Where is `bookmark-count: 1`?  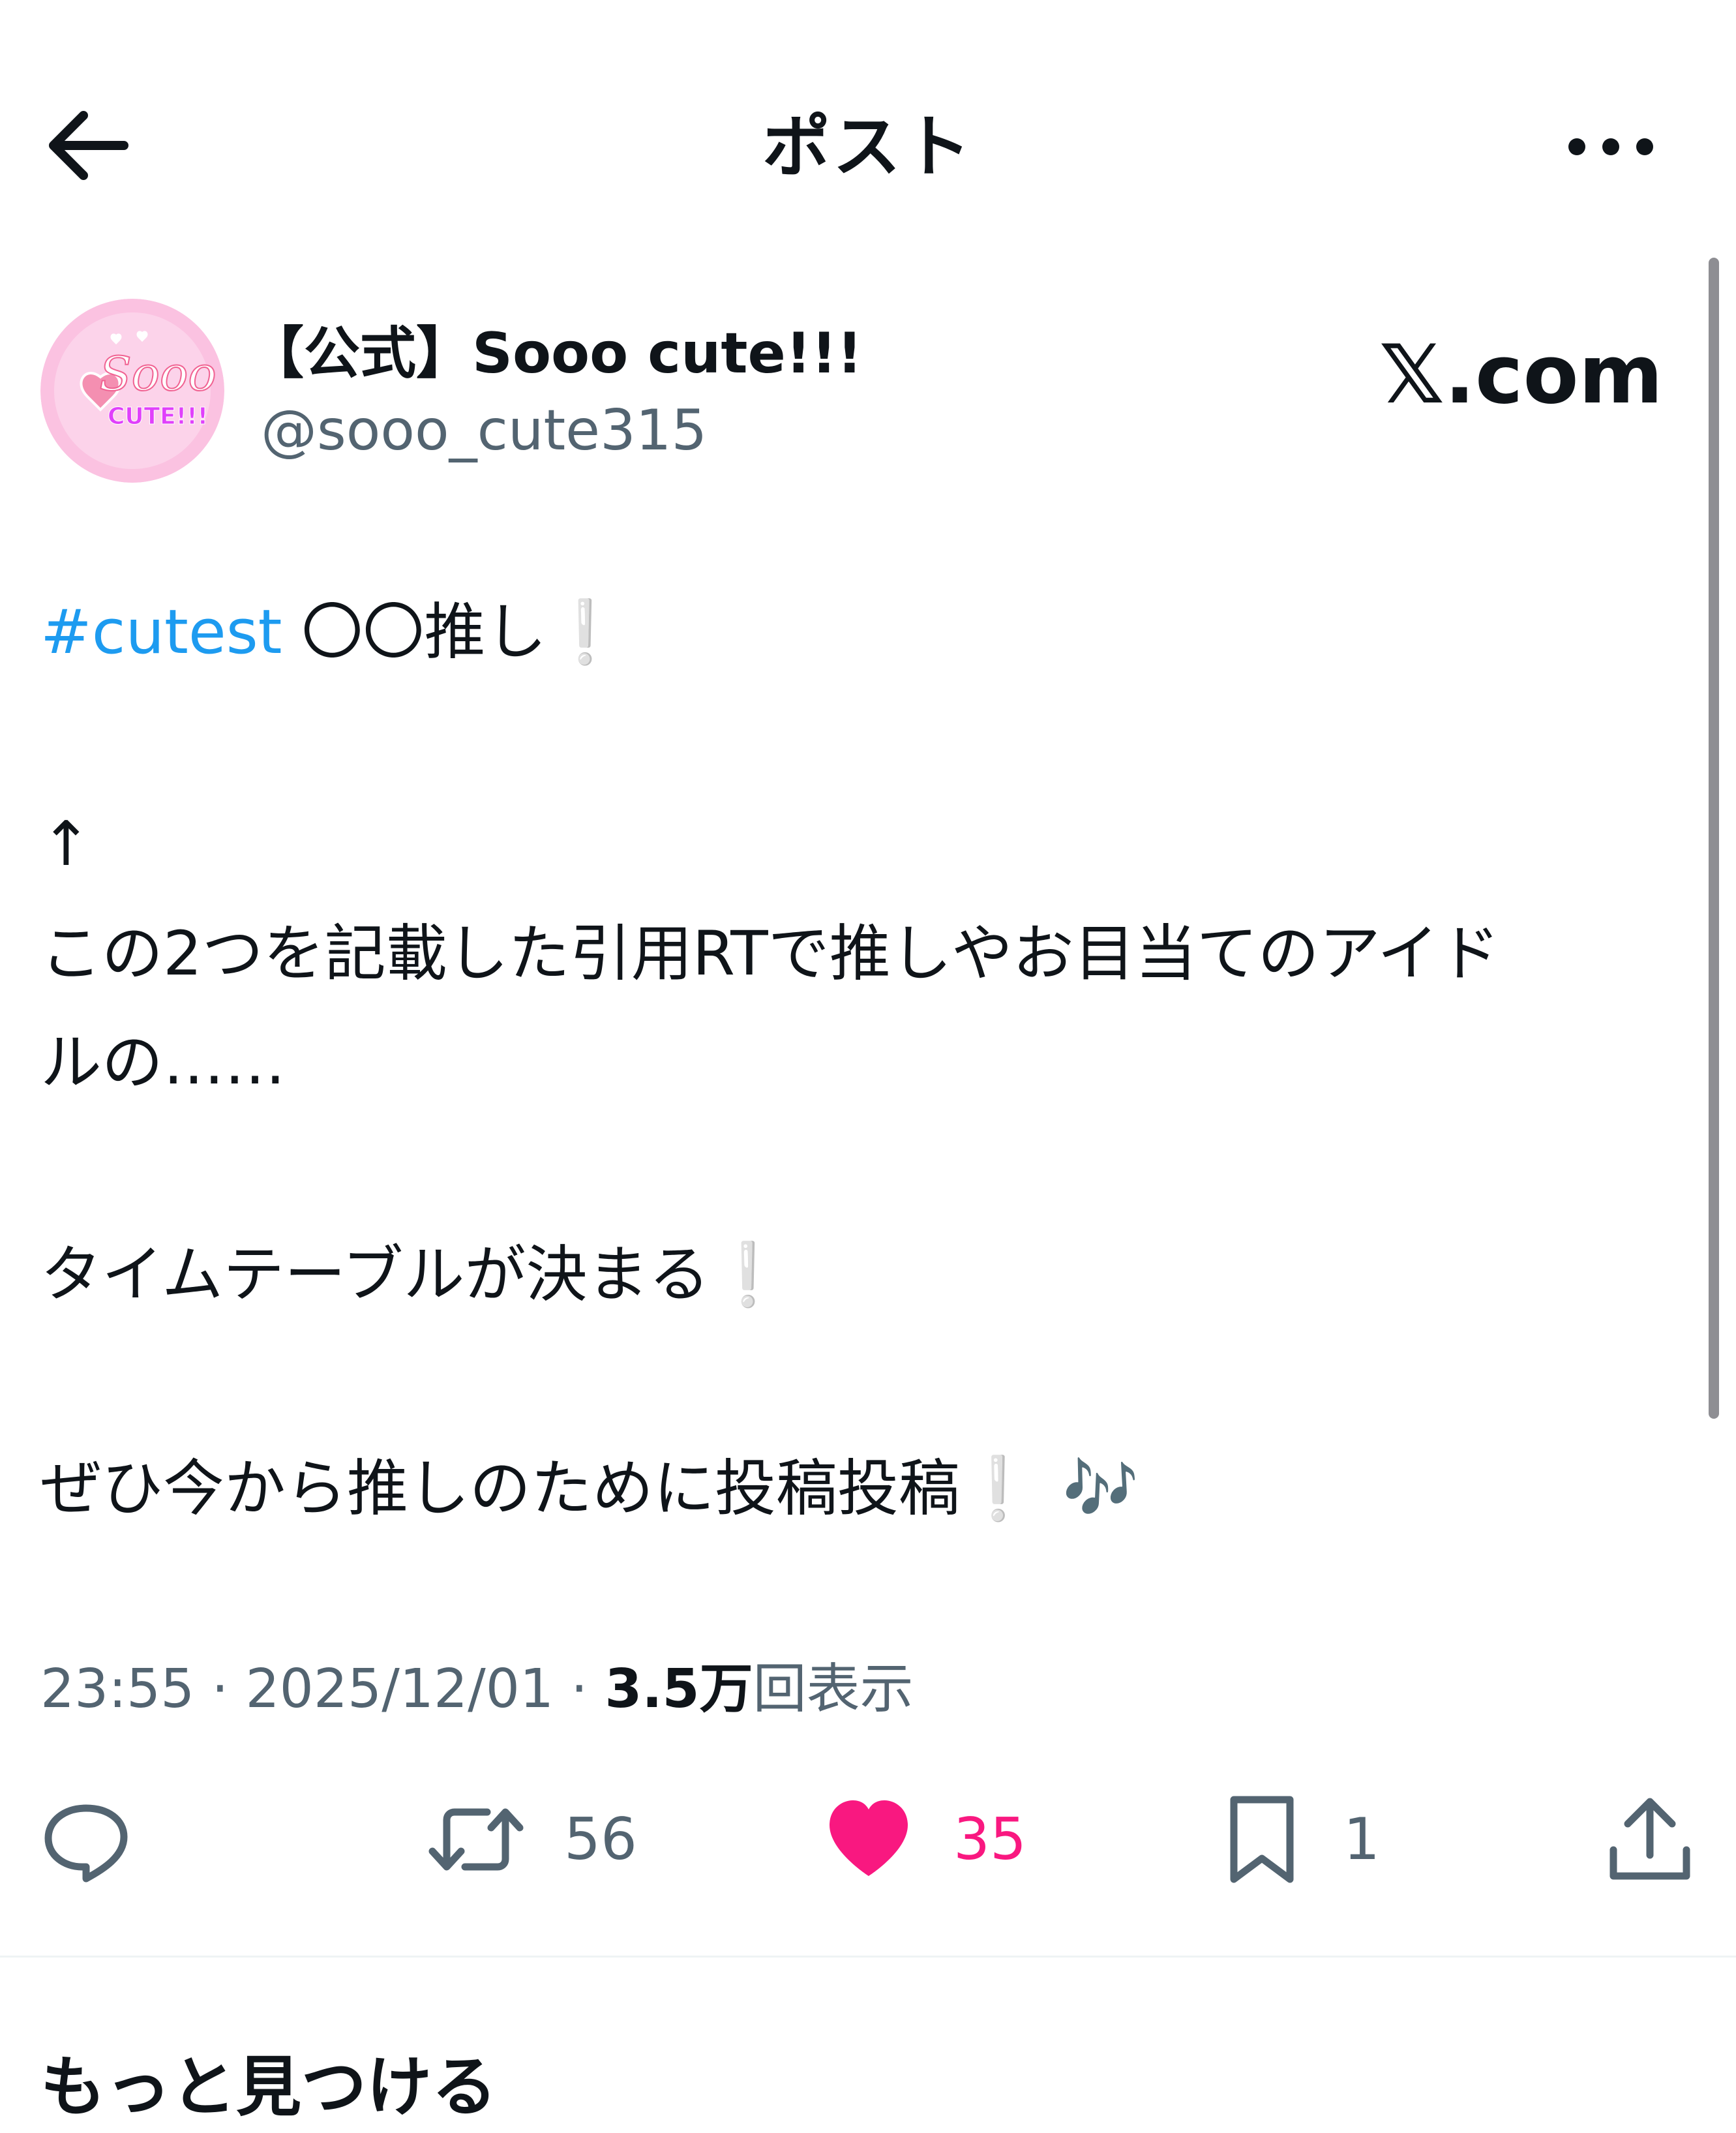 bookmark-count: 1 is located at coordinates (1361, 1839).